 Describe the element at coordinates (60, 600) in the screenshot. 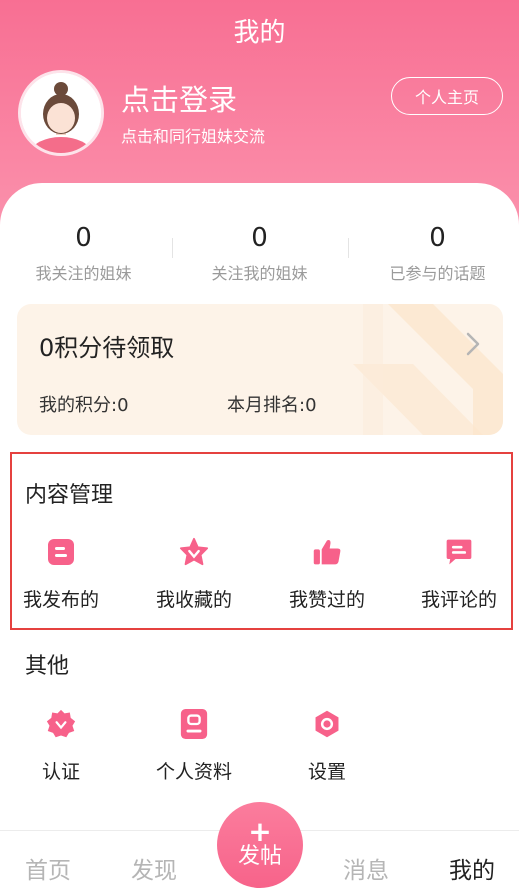

I see `my-posts-label: 我发布的` at that location.